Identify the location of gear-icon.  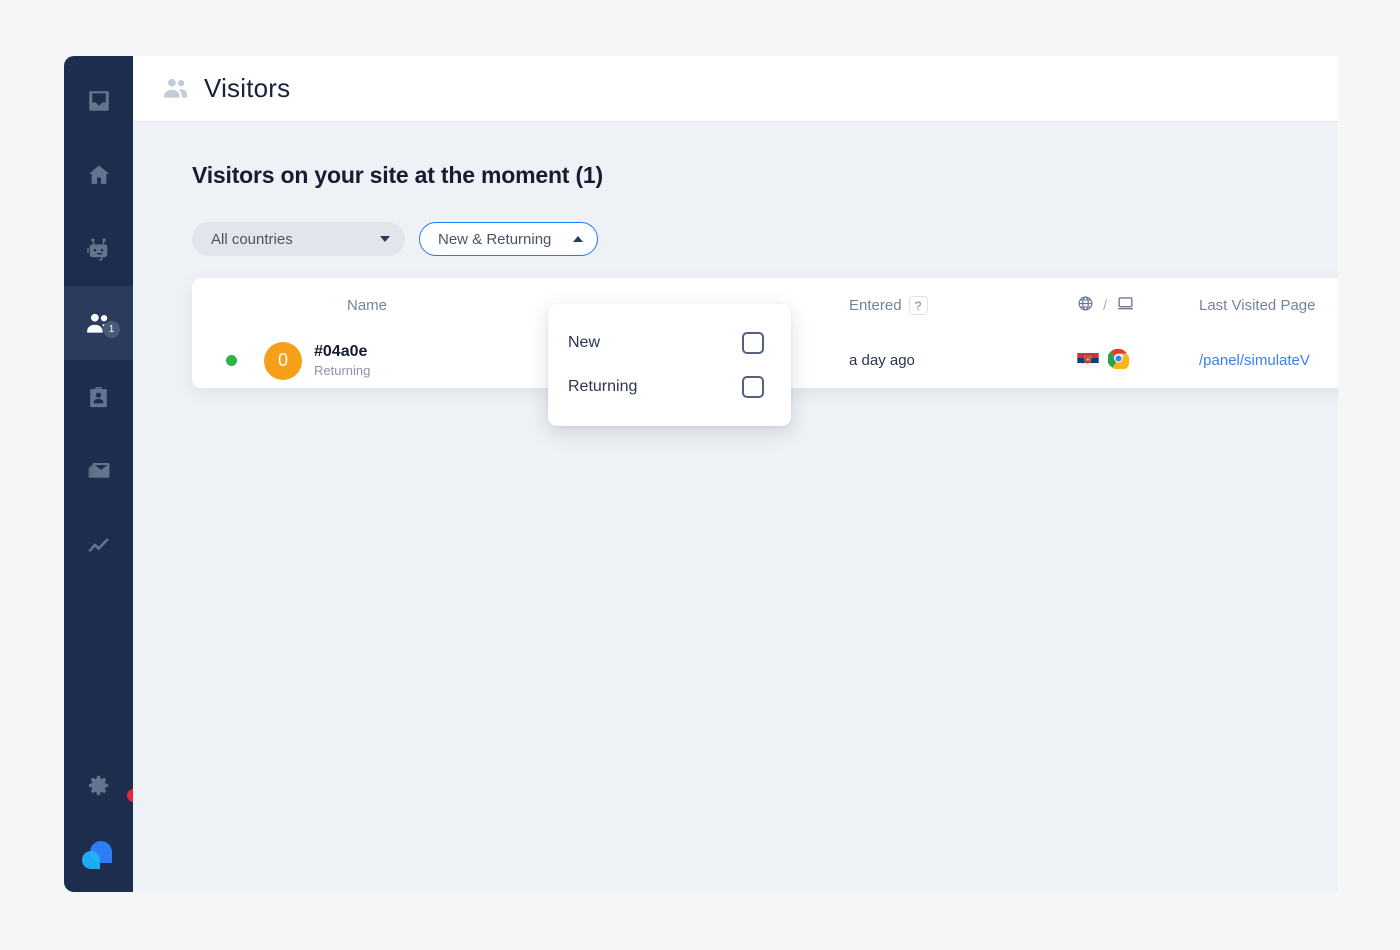
(98, 789).